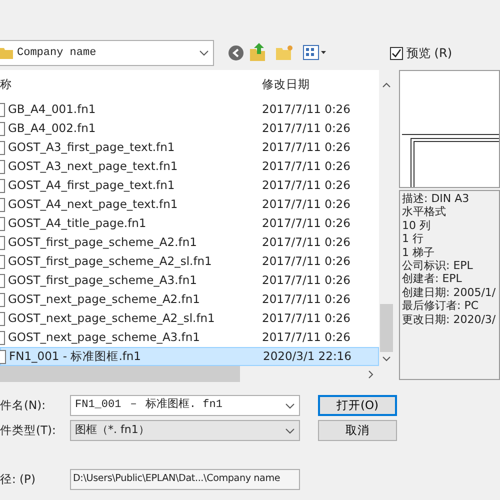 Image resolution: width=500 pixels, height=500 pixels. Describe the element at coordinates (110, 261) in the screenshot. I see `file-name: GOST_first_page_scheme_A2_sl.fn1` at that location.